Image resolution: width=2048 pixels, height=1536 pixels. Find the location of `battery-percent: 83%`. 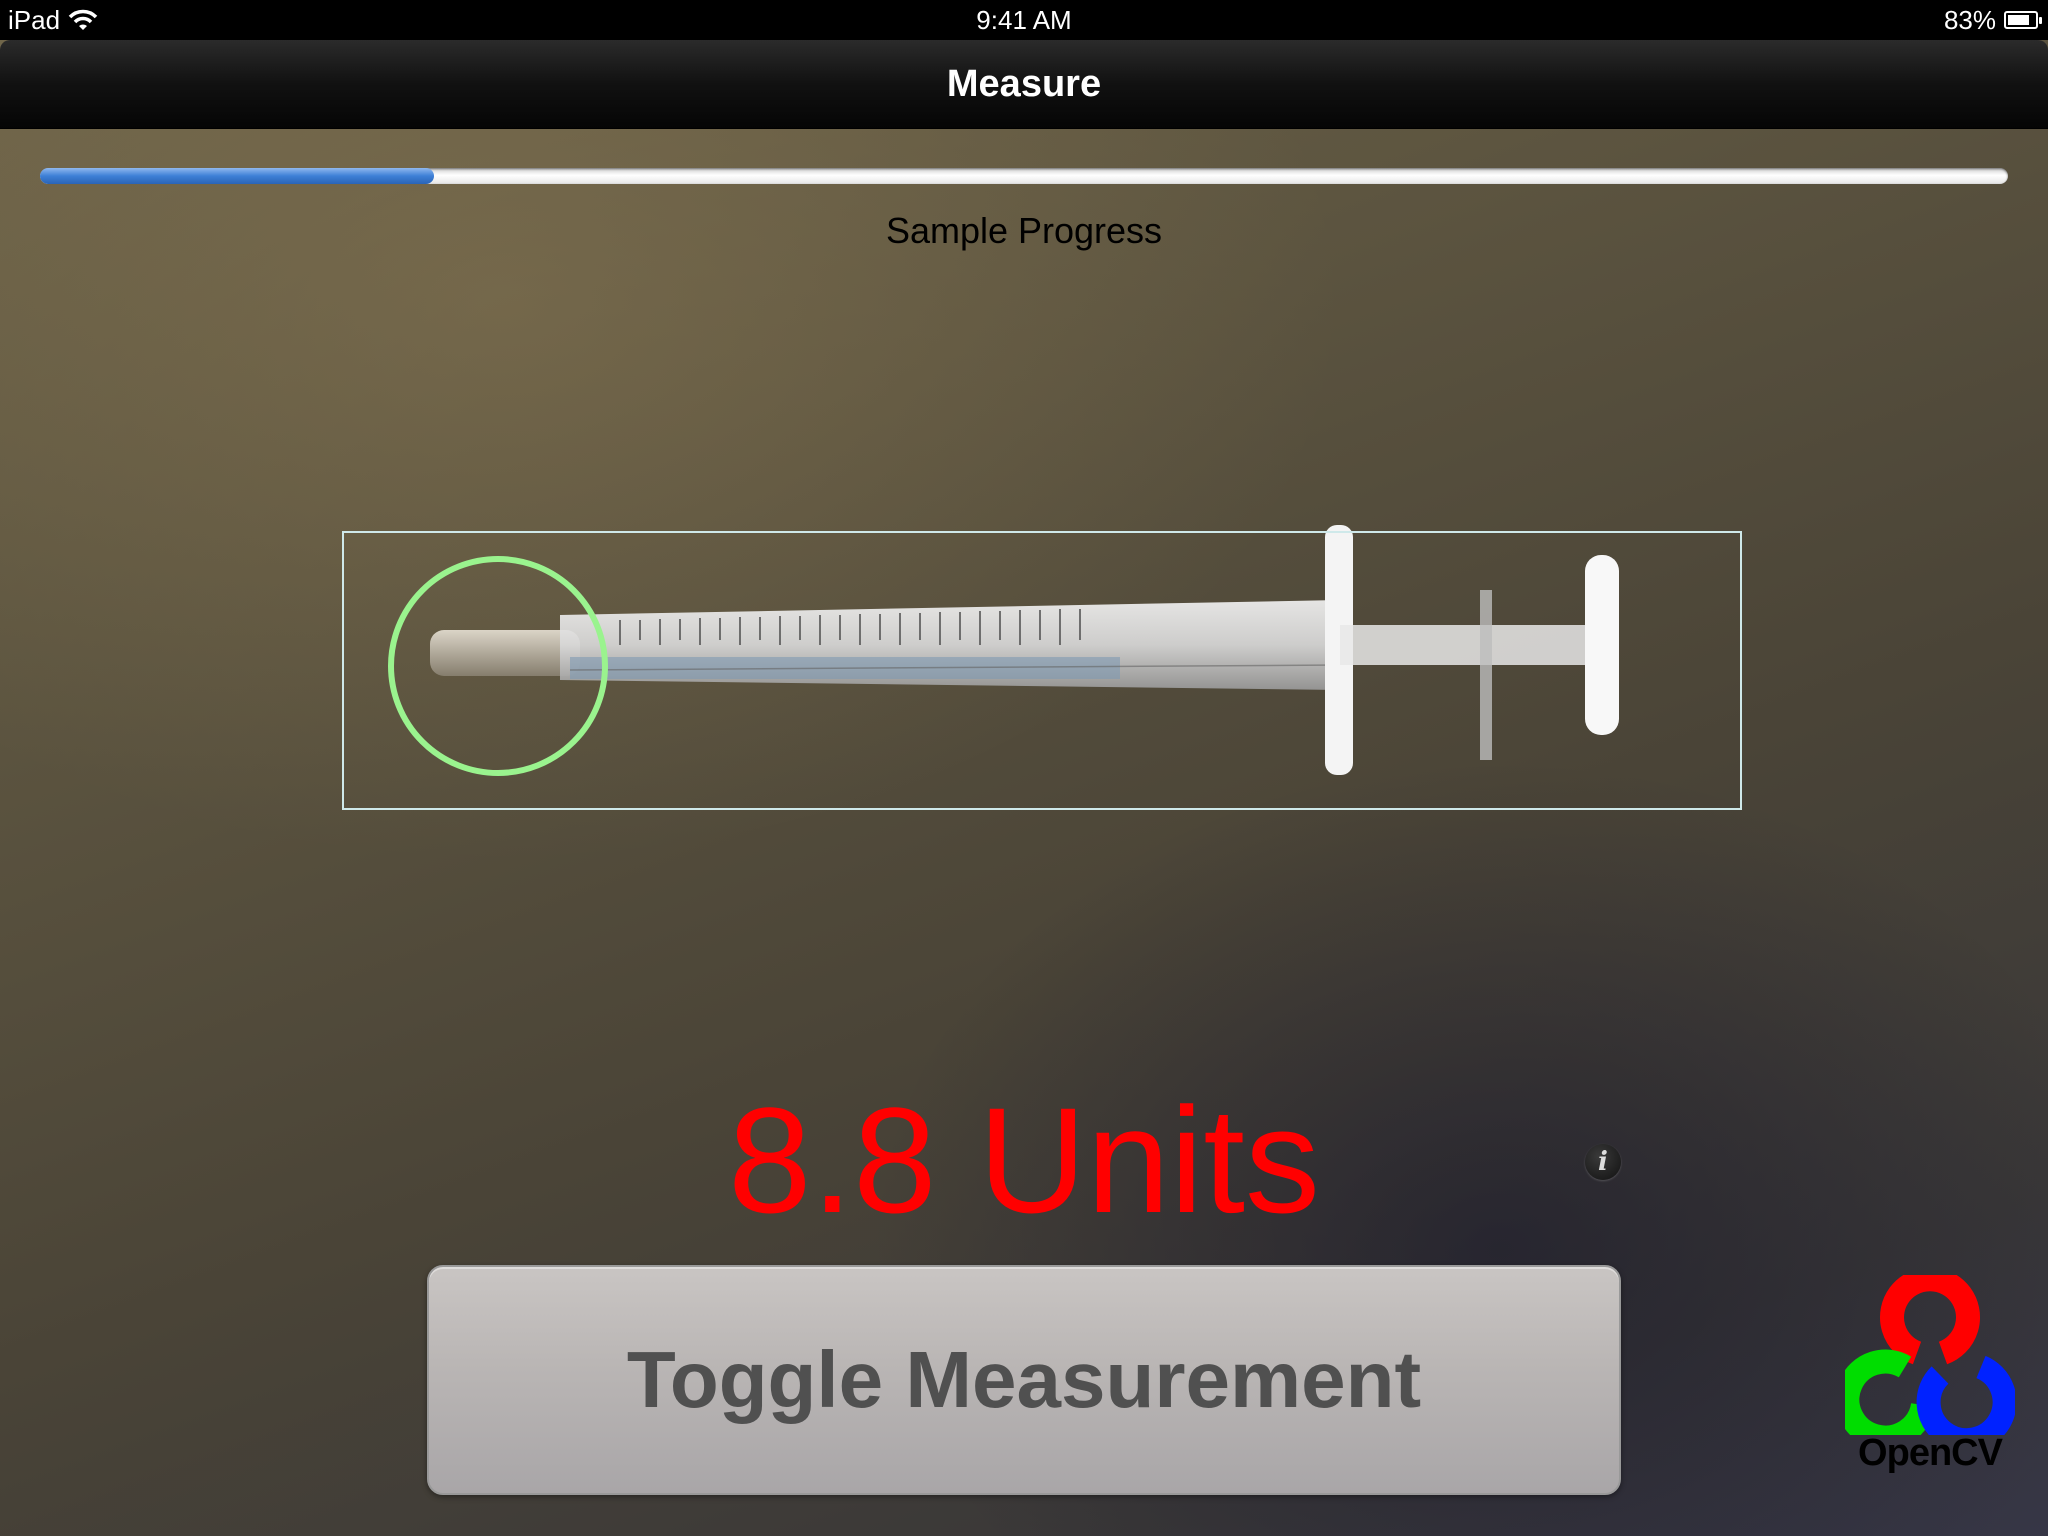

battery-percent: 83% is located at coordinates (1969, 20).